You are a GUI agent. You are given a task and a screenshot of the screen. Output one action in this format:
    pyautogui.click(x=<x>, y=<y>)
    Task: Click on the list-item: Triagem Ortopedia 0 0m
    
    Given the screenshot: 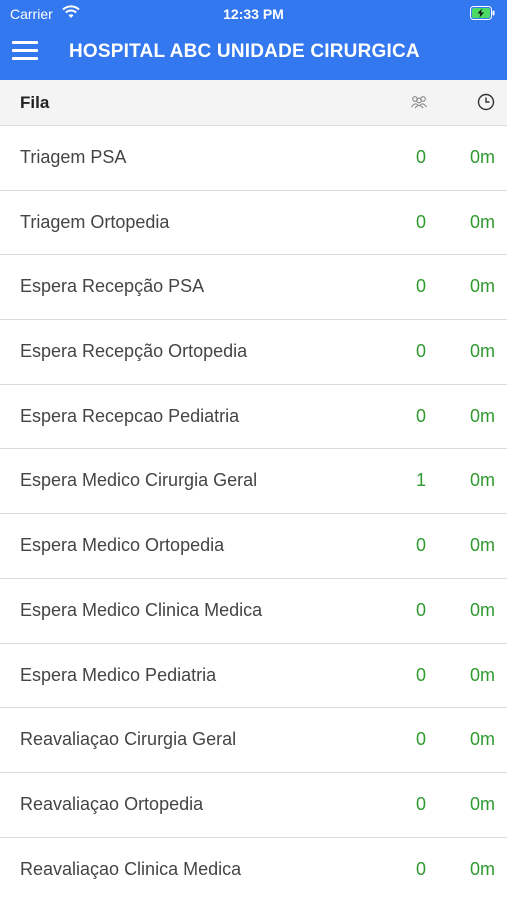 What is the action you would take?
    pyautogui.click(x=253, y=223)
    